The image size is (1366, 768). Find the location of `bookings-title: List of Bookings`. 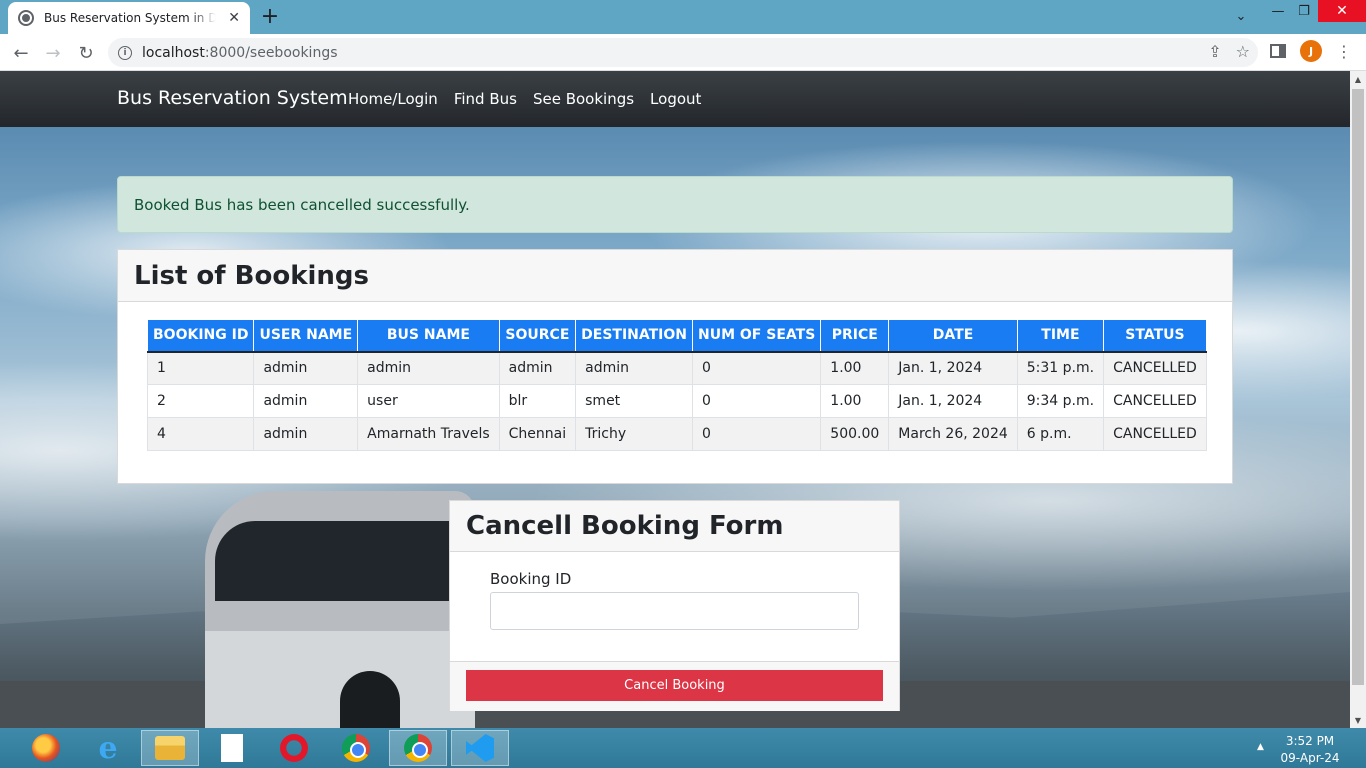

bookings-title: List of Bookings is located at coordinates (252, 275).